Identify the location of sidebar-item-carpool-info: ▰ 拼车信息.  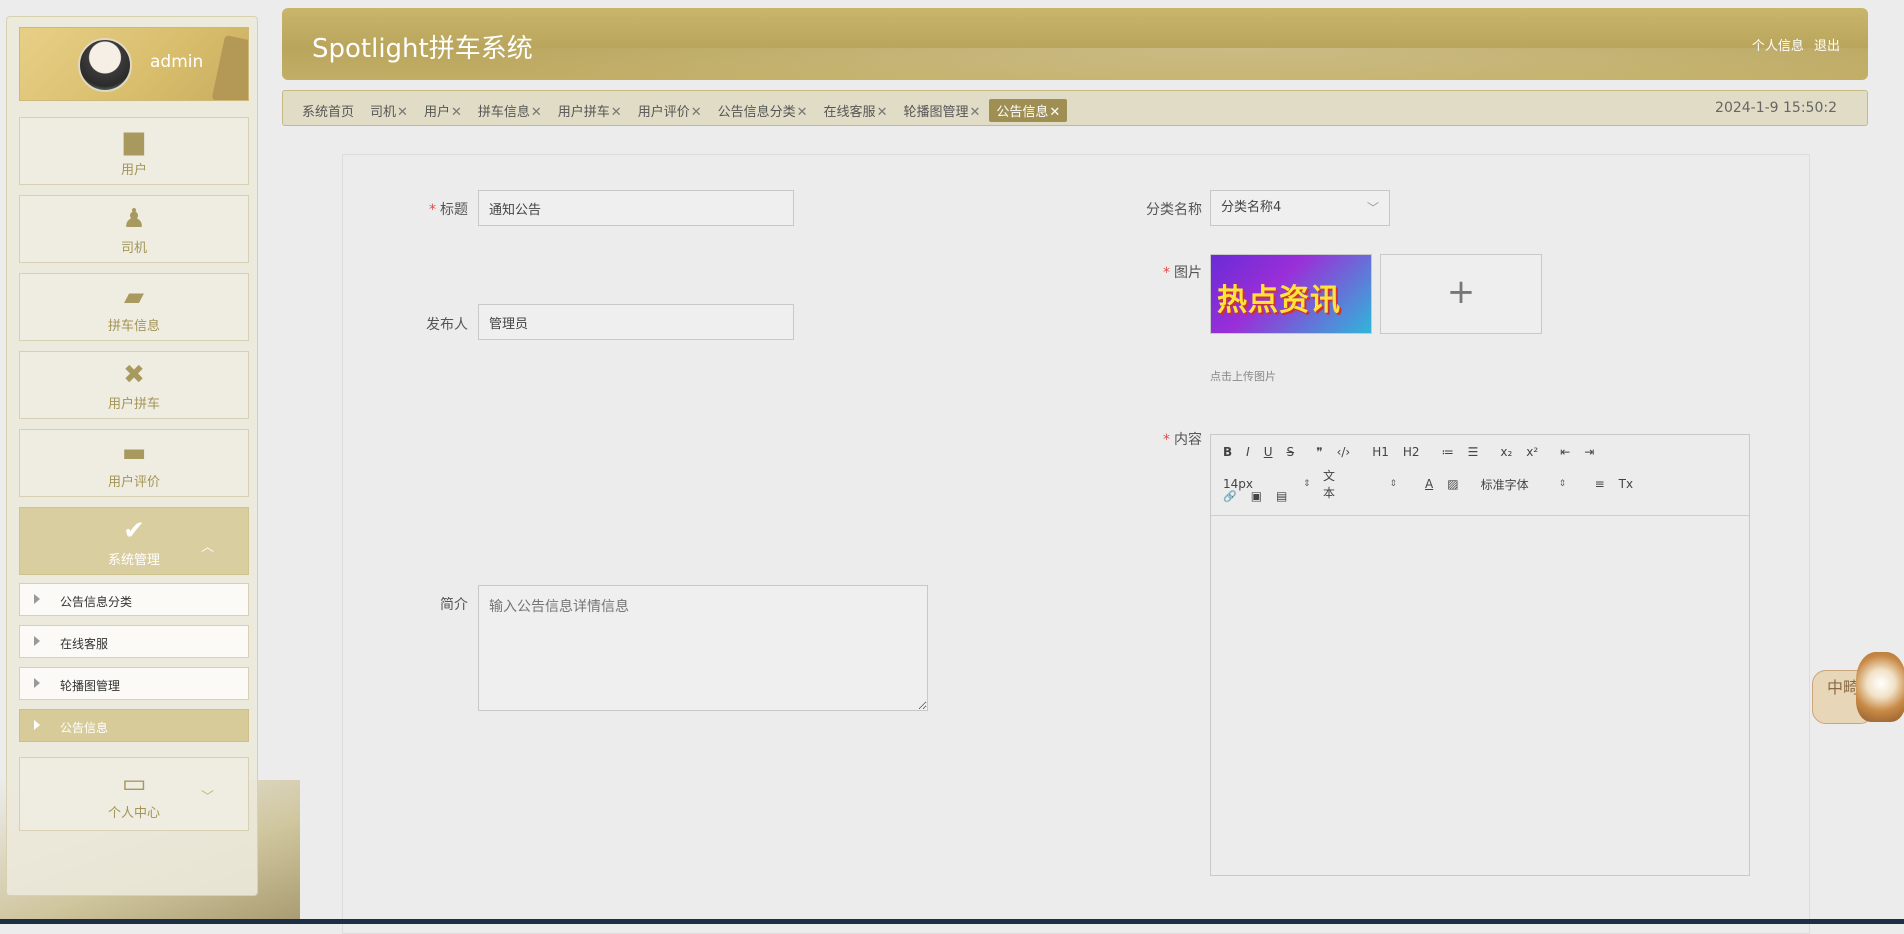
(134, 307).